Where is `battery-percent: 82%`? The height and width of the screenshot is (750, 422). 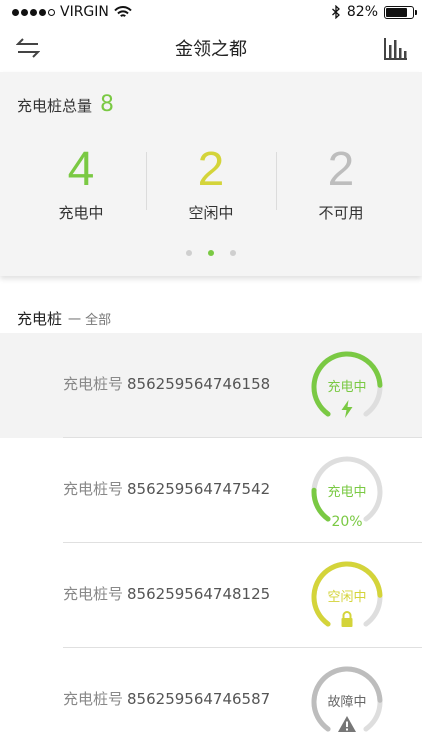
battery-percent: 82% is located at coordinates (362, 12).